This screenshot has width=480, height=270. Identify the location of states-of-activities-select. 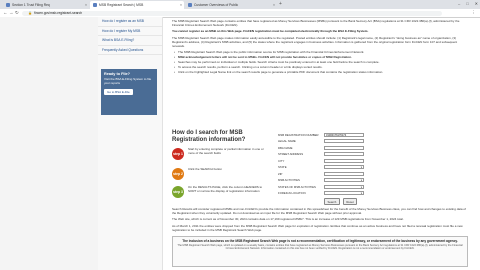
(344, 186).